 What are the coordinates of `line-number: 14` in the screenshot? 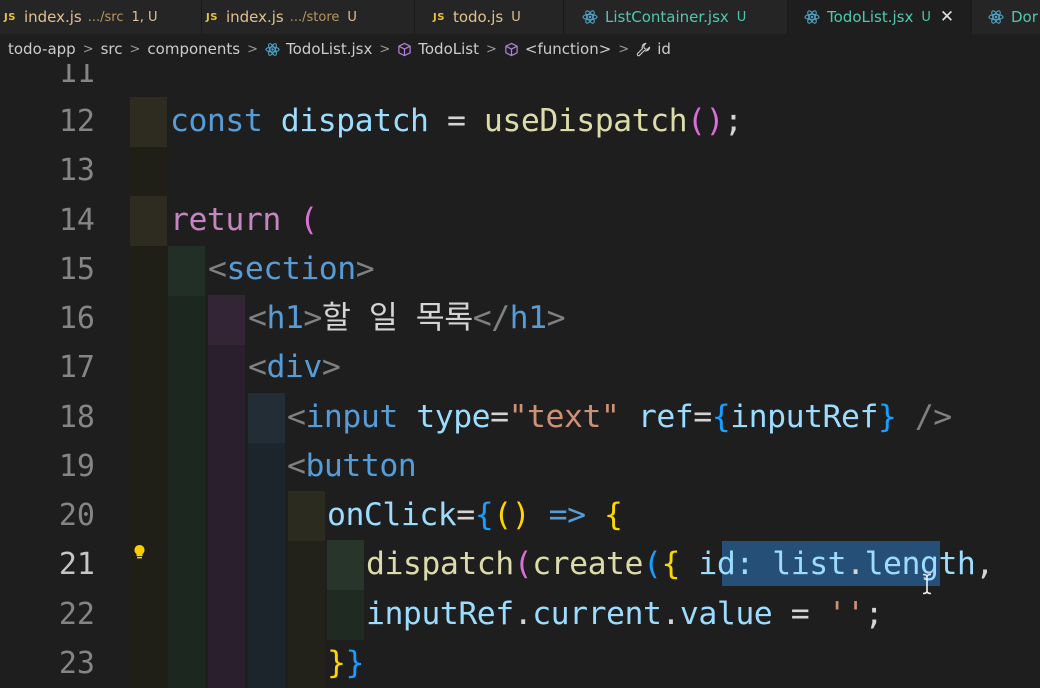 It's located at (76, 220).